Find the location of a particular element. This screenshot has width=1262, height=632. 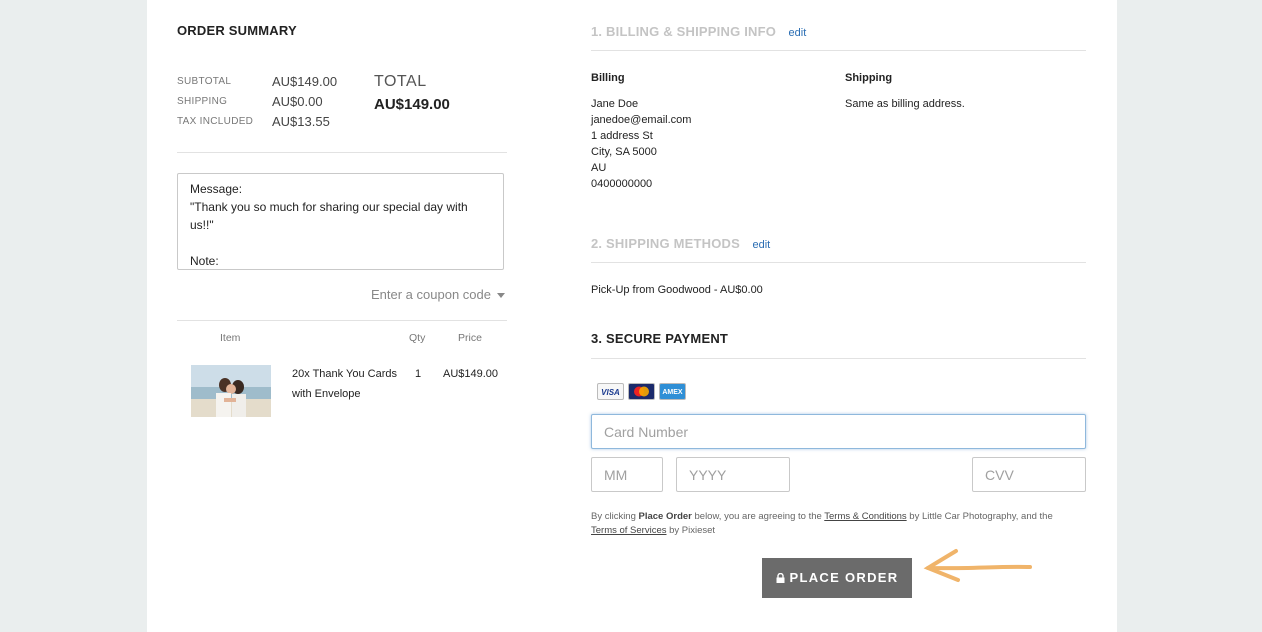

coupon-code-label: Enter a coupon code is located at coordinates (431, 294).